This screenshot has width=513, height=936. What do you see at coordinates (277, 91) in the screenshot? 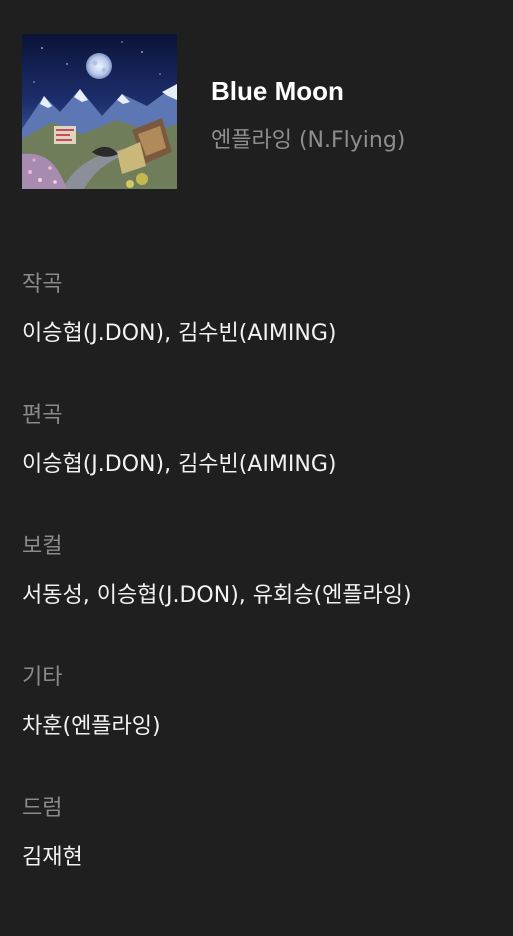
I see `track-title: Blue Moon` at bounding box center [277, 91].